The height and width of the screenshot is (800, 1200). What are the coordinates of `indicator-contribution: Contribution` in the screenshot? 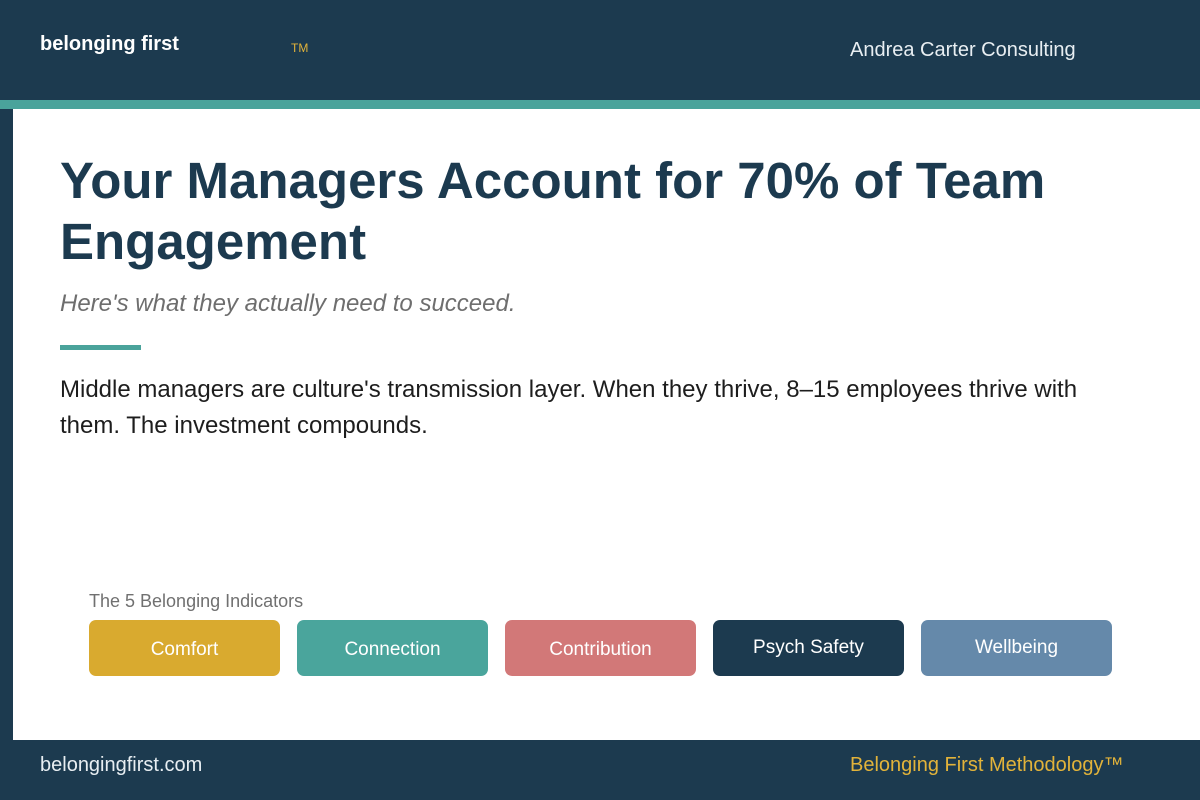 It's located at (600, 648).